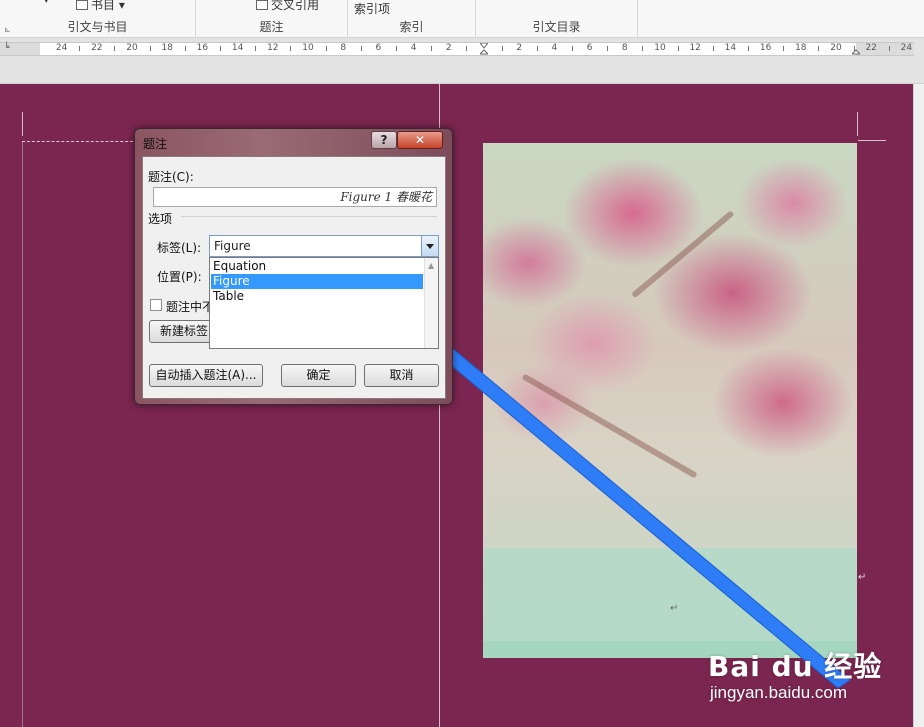 The image size is (924, 727). I want to click on bibliography-button: 书目 ▾, so click(100, 6).